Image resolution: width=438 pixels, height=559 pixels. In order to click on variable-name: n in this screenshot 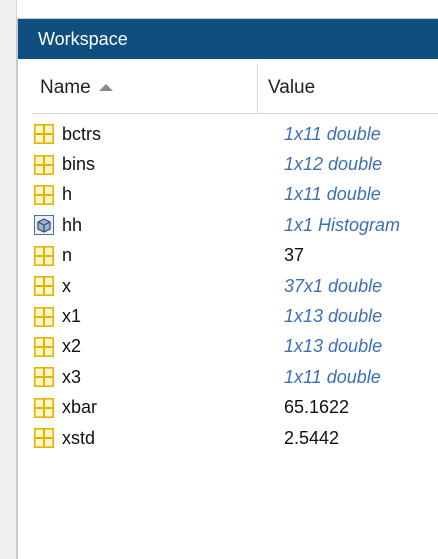, I will do `click(67, 255)`.